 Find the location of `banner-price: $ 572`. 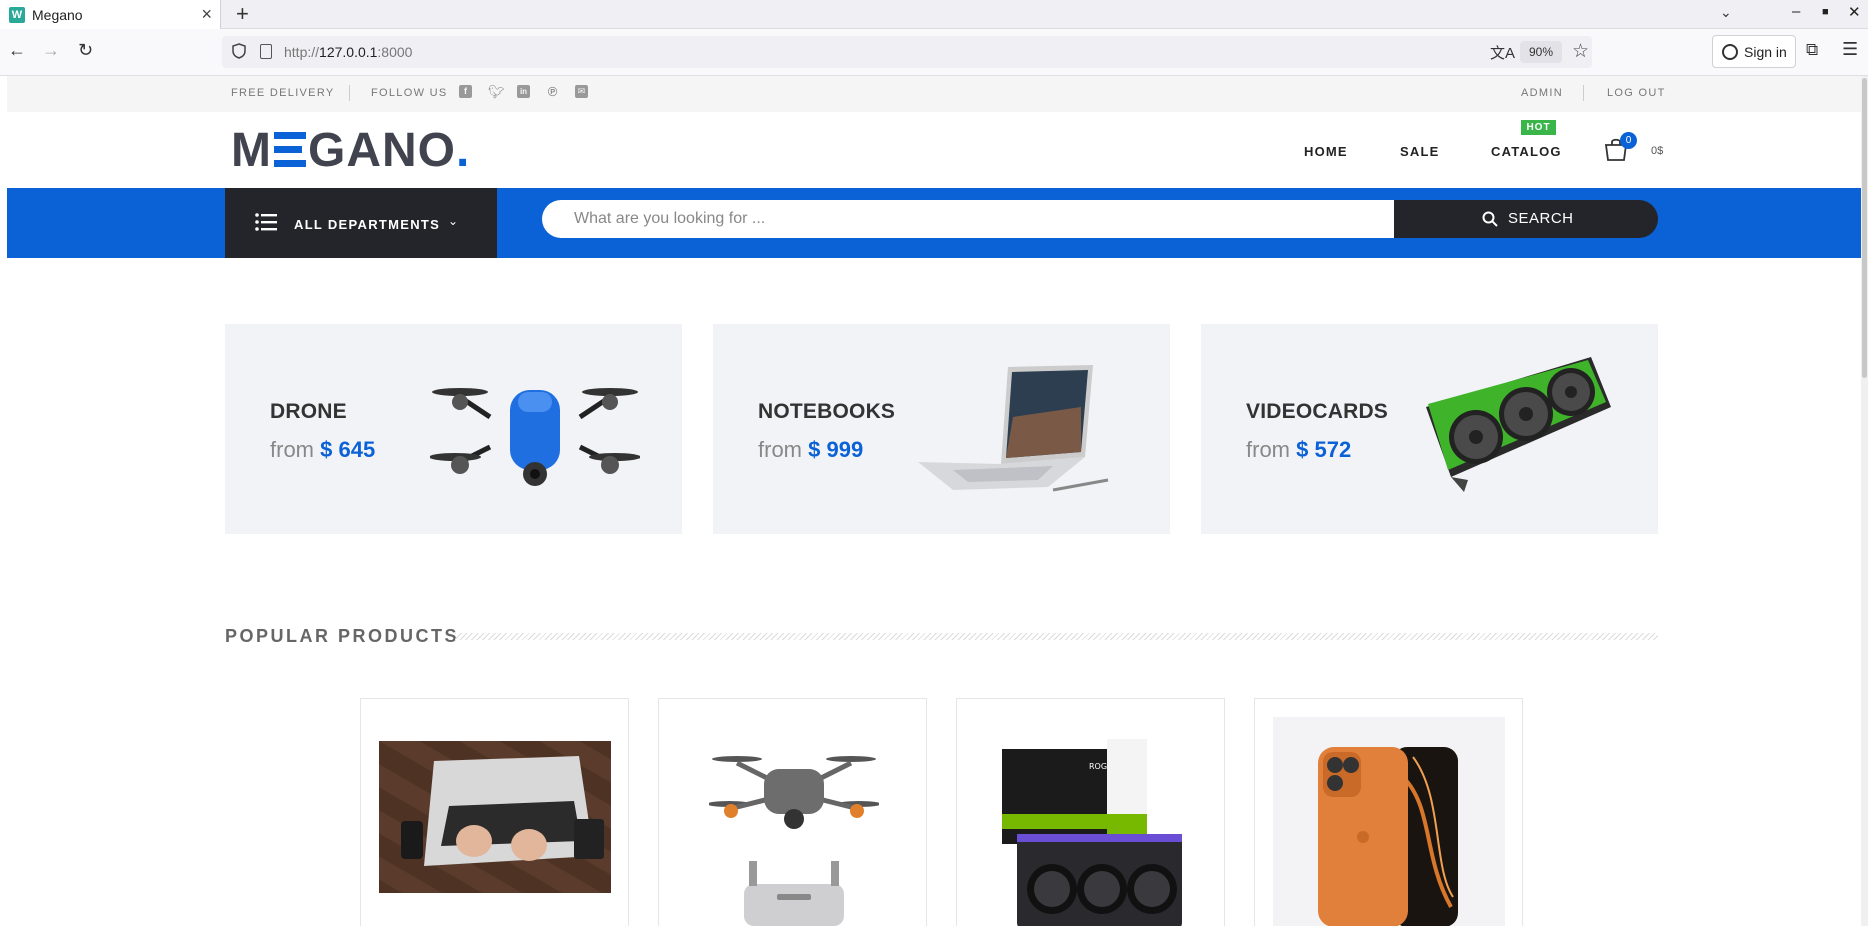

banner-price: $ 572 is located at coordinates (1324, 449).